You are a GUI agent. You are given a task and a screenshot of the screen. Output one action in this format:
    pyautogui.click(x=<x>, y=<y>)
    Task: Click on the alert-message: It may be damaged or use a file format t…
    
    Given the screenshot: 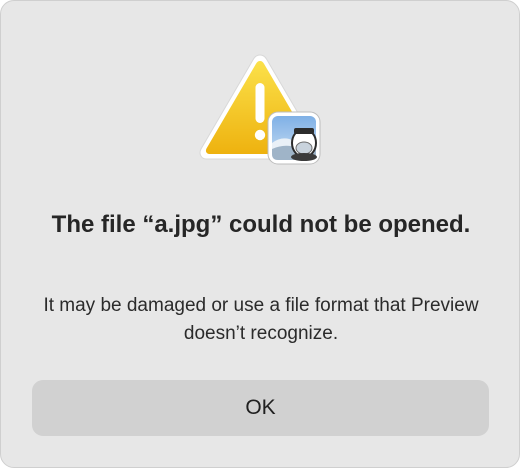 What is the action you would take?
    pyautogui.click(x=261, y=319)
    